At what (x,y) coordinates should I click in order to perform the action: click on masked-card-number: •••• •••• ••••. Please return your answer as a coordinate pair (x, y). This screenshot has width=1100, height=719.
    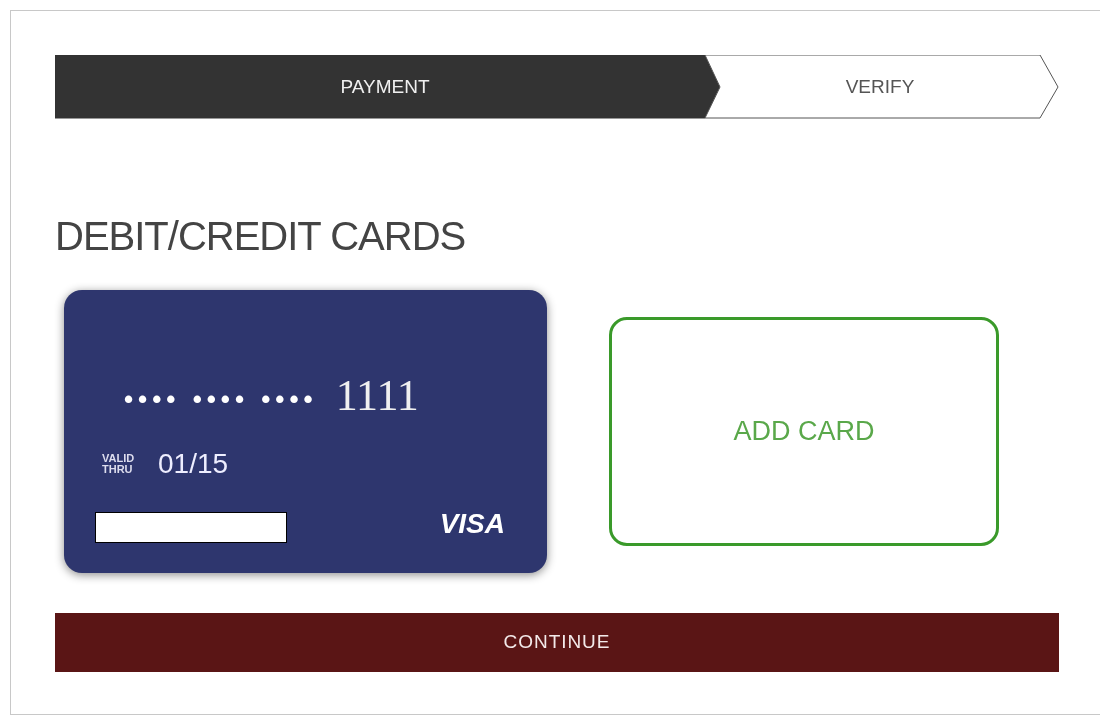
    Looking at the image, I should click on (221, 399).